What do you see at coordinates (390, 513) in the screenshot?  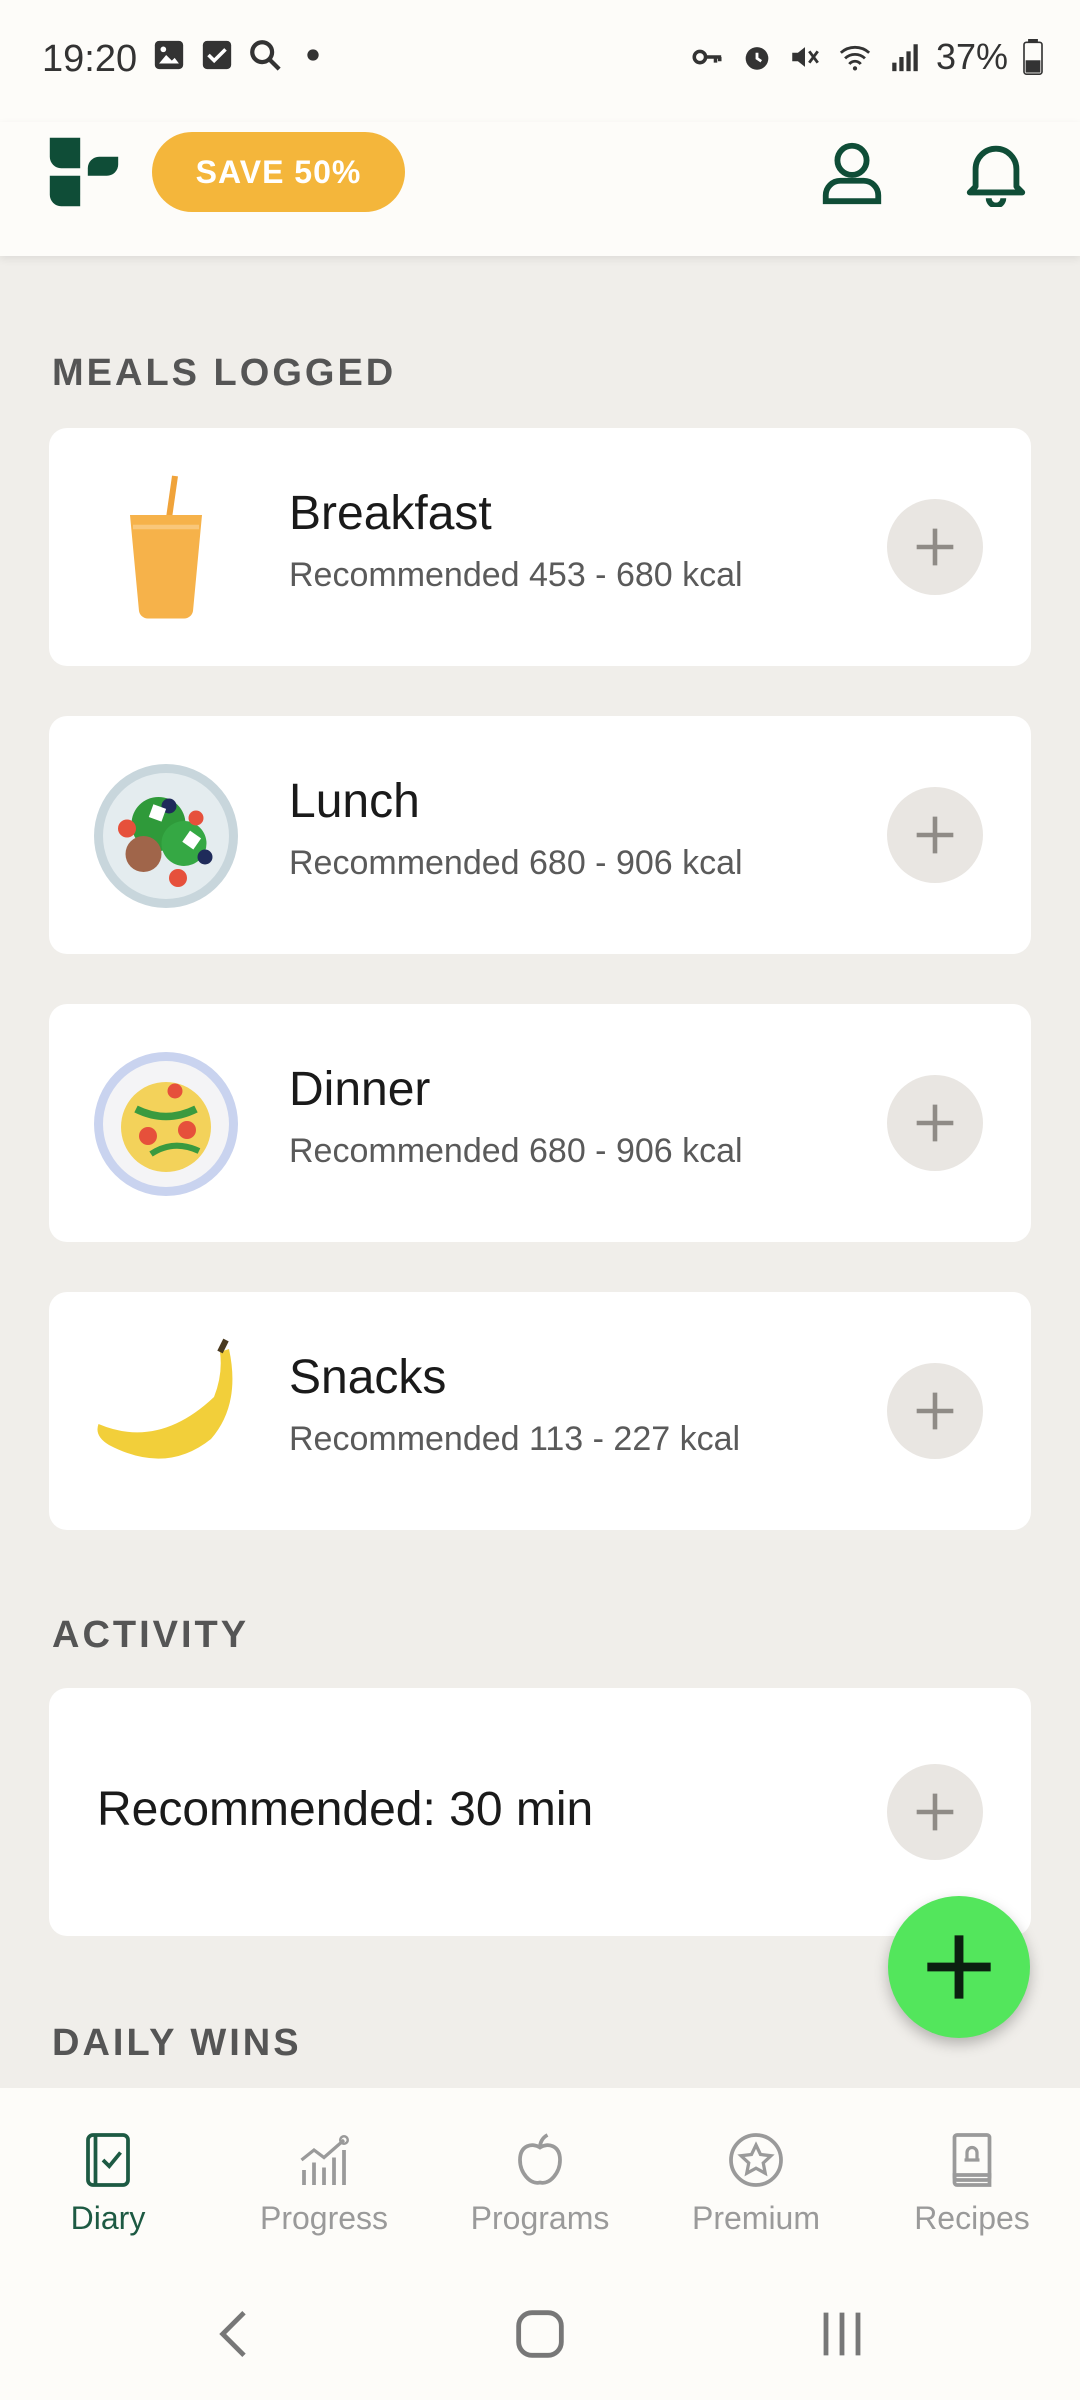 I see `meal-name: Breakfast` at bounding box center [390, 513].